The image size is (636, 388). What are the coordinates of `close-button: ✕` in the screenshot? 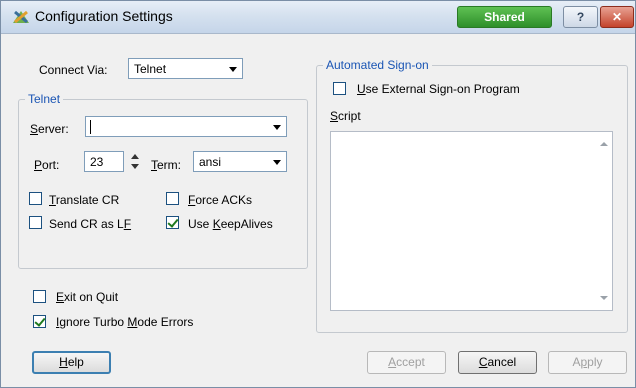 It's located at (617, 17).